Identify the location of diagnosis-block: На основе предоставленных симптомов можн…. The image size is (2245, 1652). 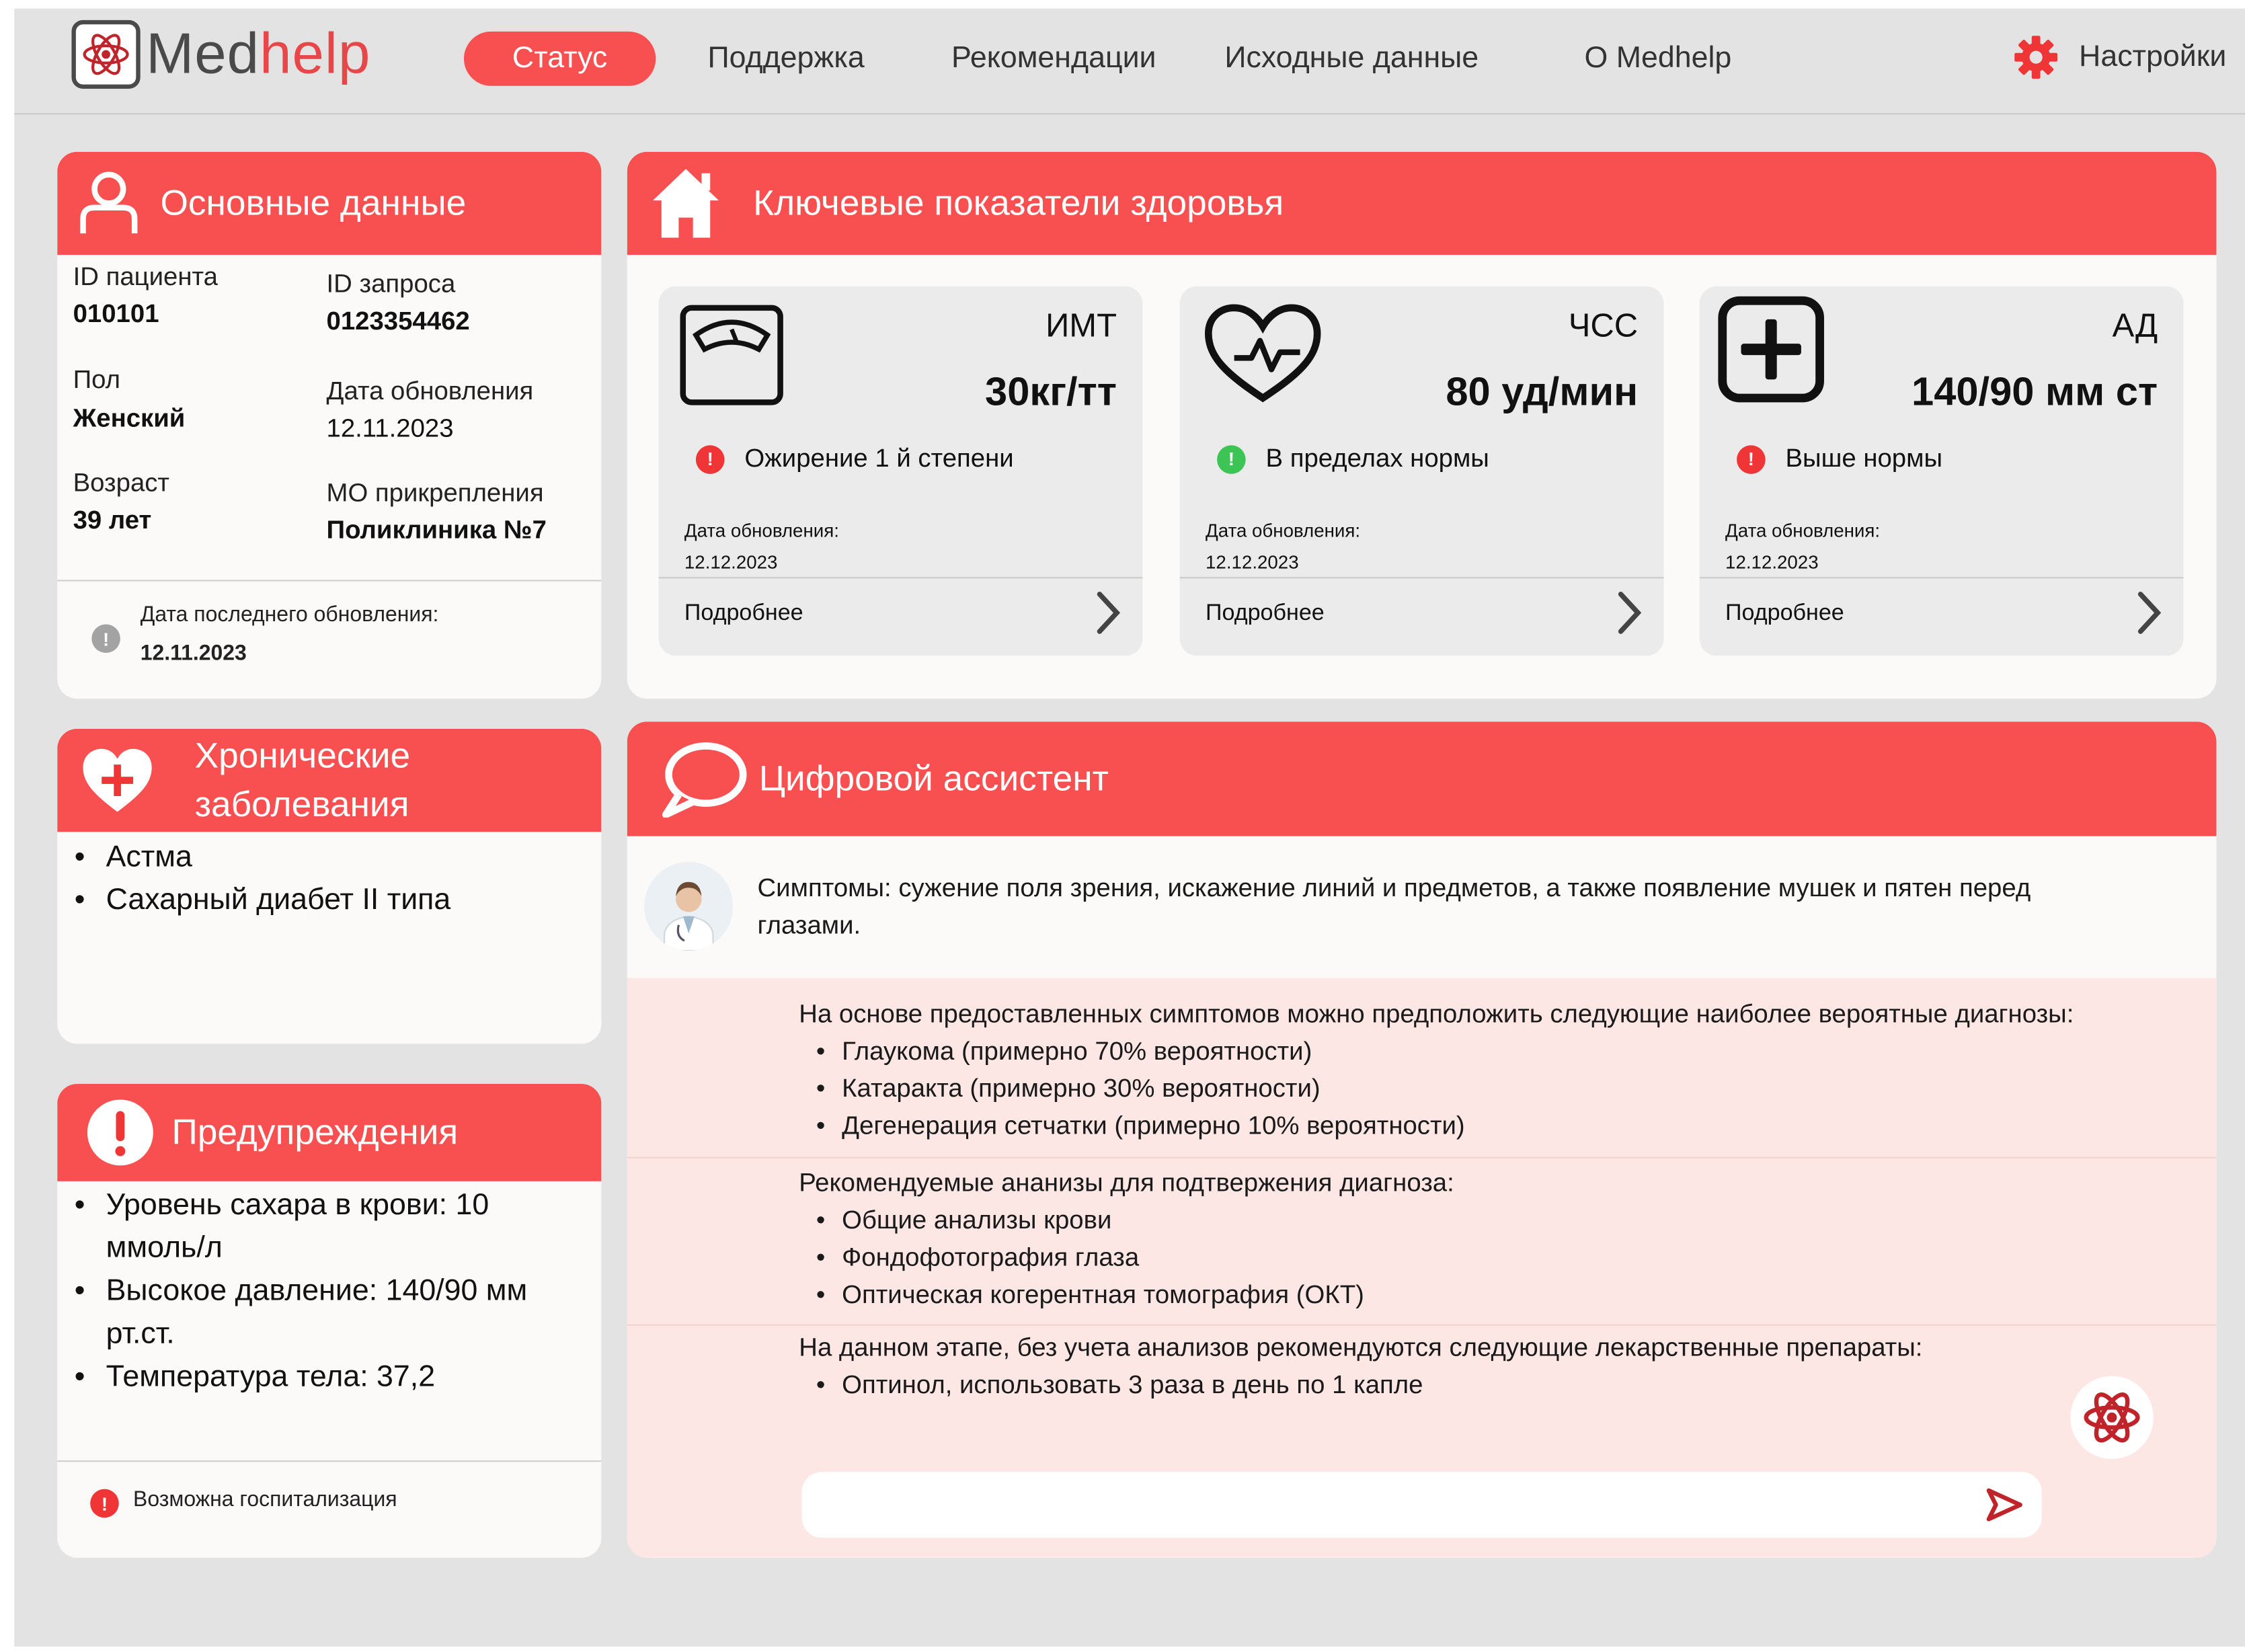
(1500, 1069).